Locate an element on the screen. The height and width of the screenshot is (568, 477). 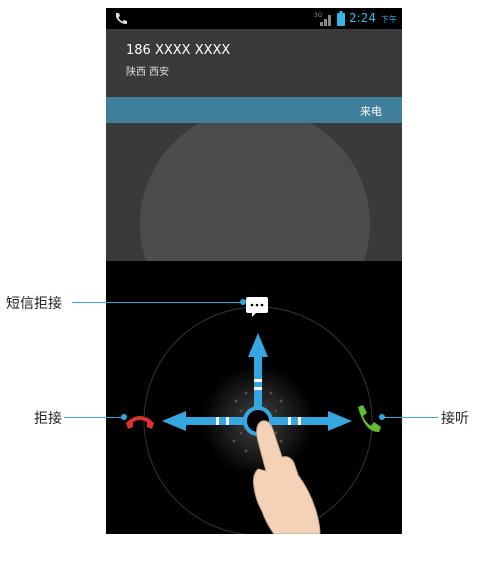
leader-dot-sms is located at coordinates (243, 302).